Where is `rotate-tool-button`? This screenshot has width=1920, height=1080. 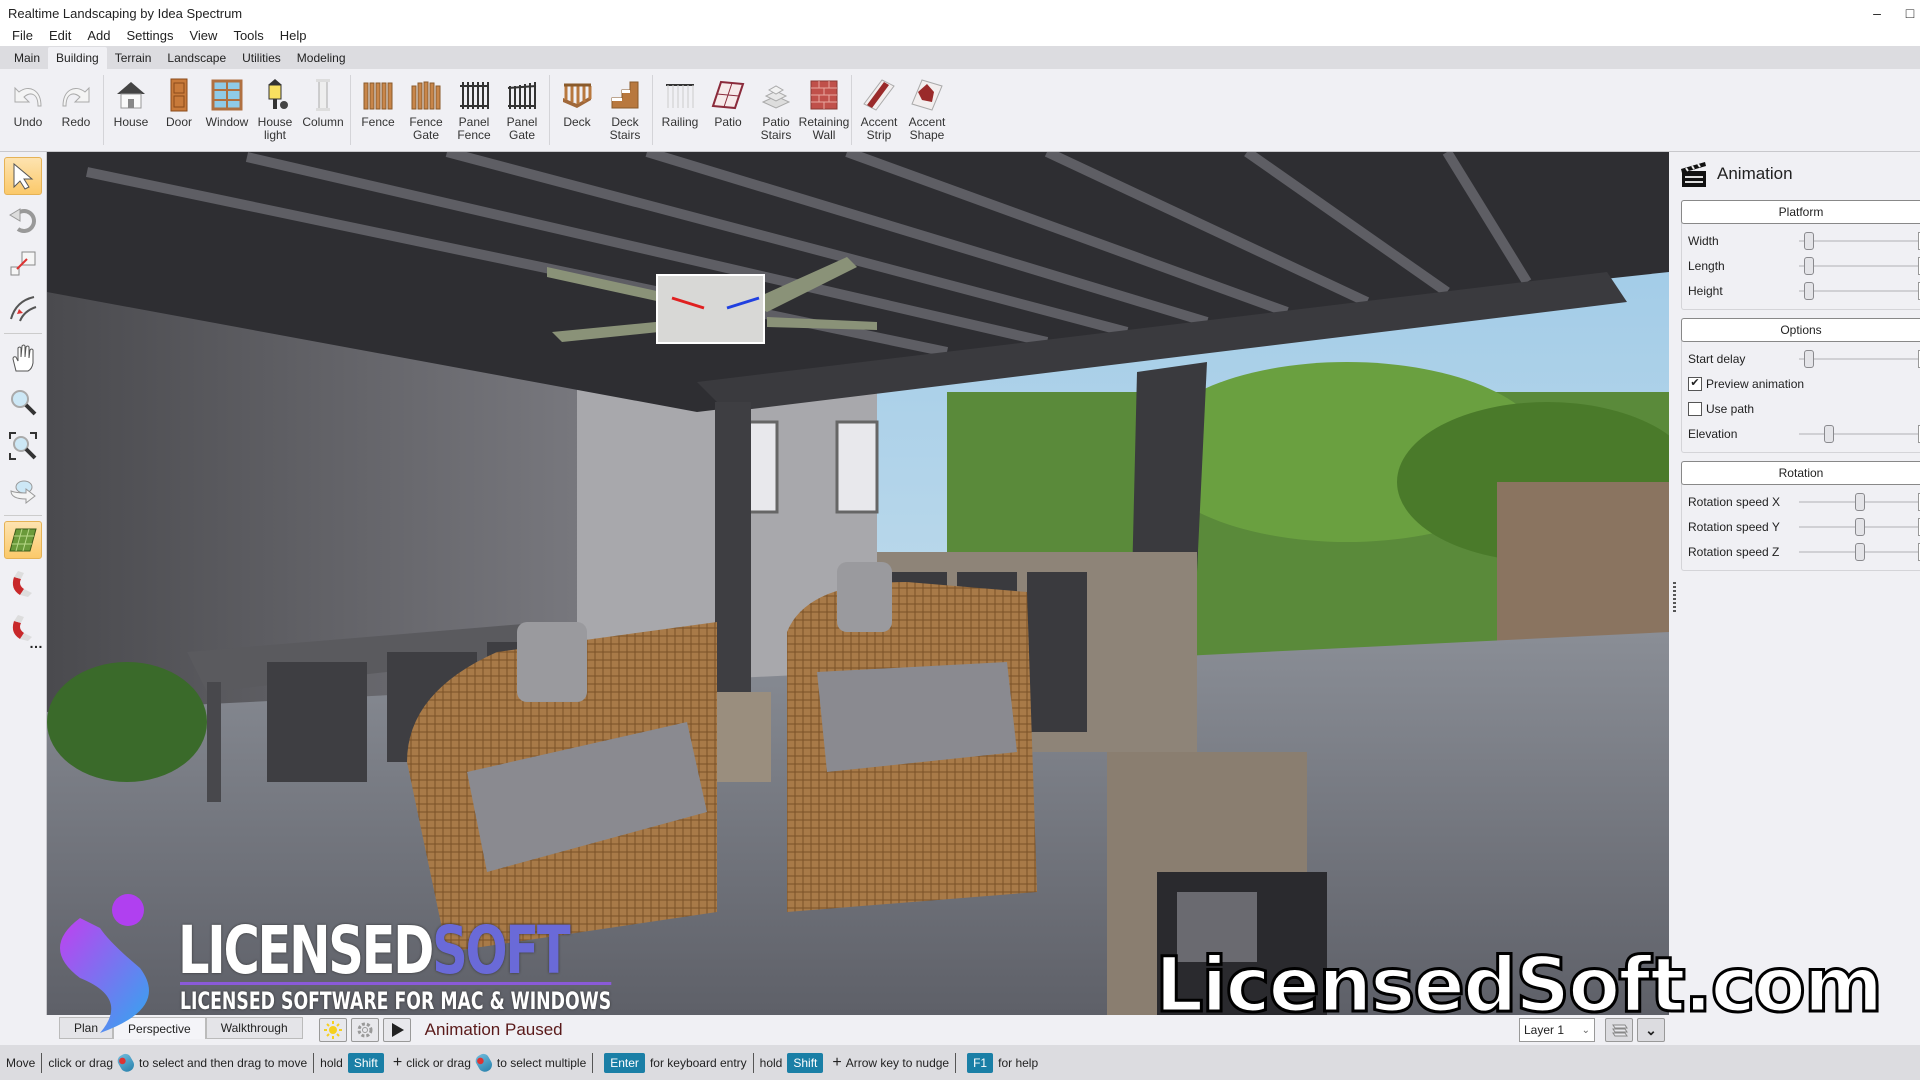 rotate-tool-button is located at coordinates (23, 220).